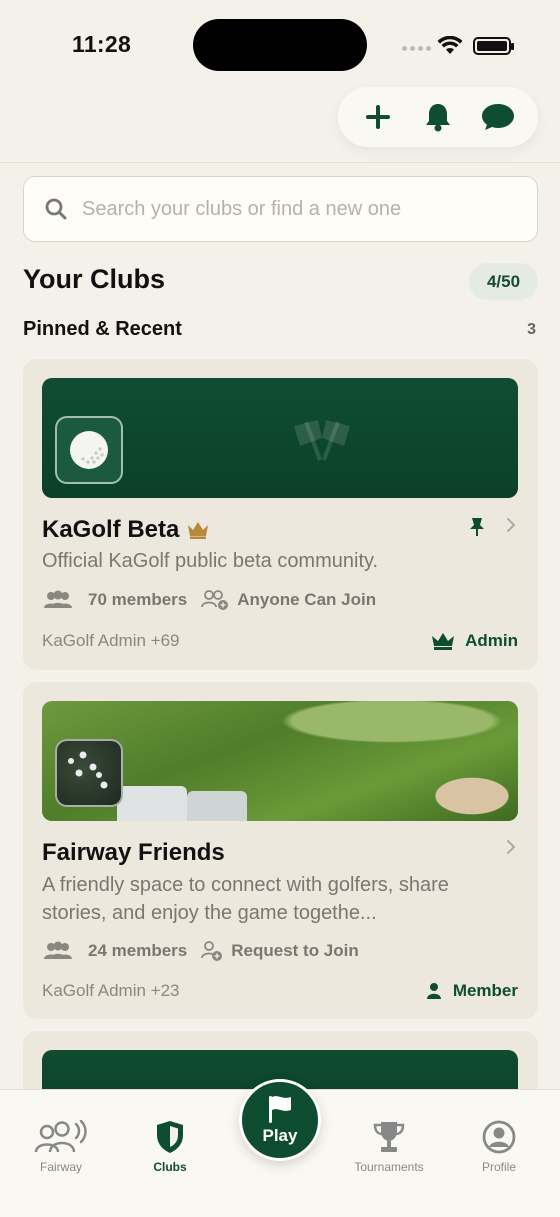 Image resolution: width=560 pixels, height=1217 pixels. I want to click on search-icon, so click(56, 209).